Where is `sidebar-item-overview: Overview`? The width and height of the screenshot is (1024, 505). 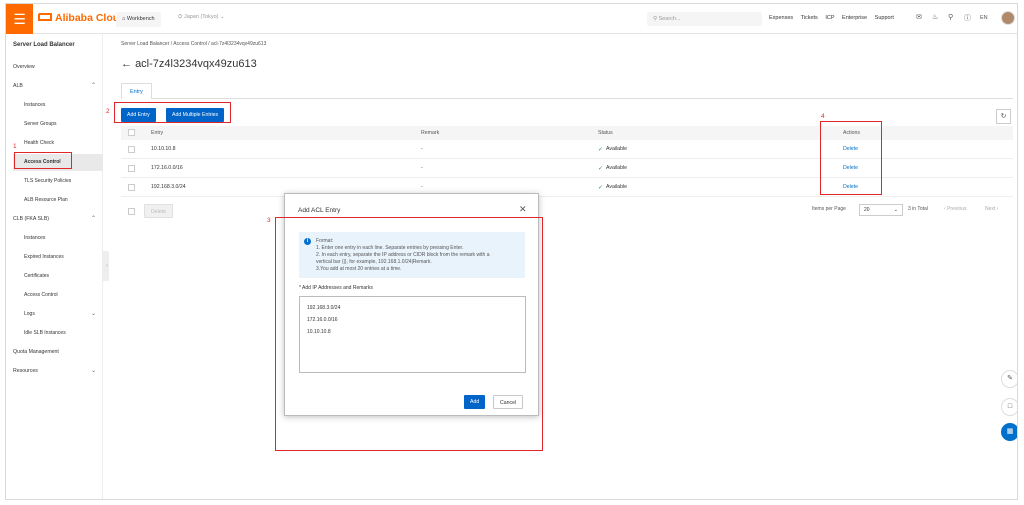
sidebar-item-overview: Overview is located at coordinates (24, 67).